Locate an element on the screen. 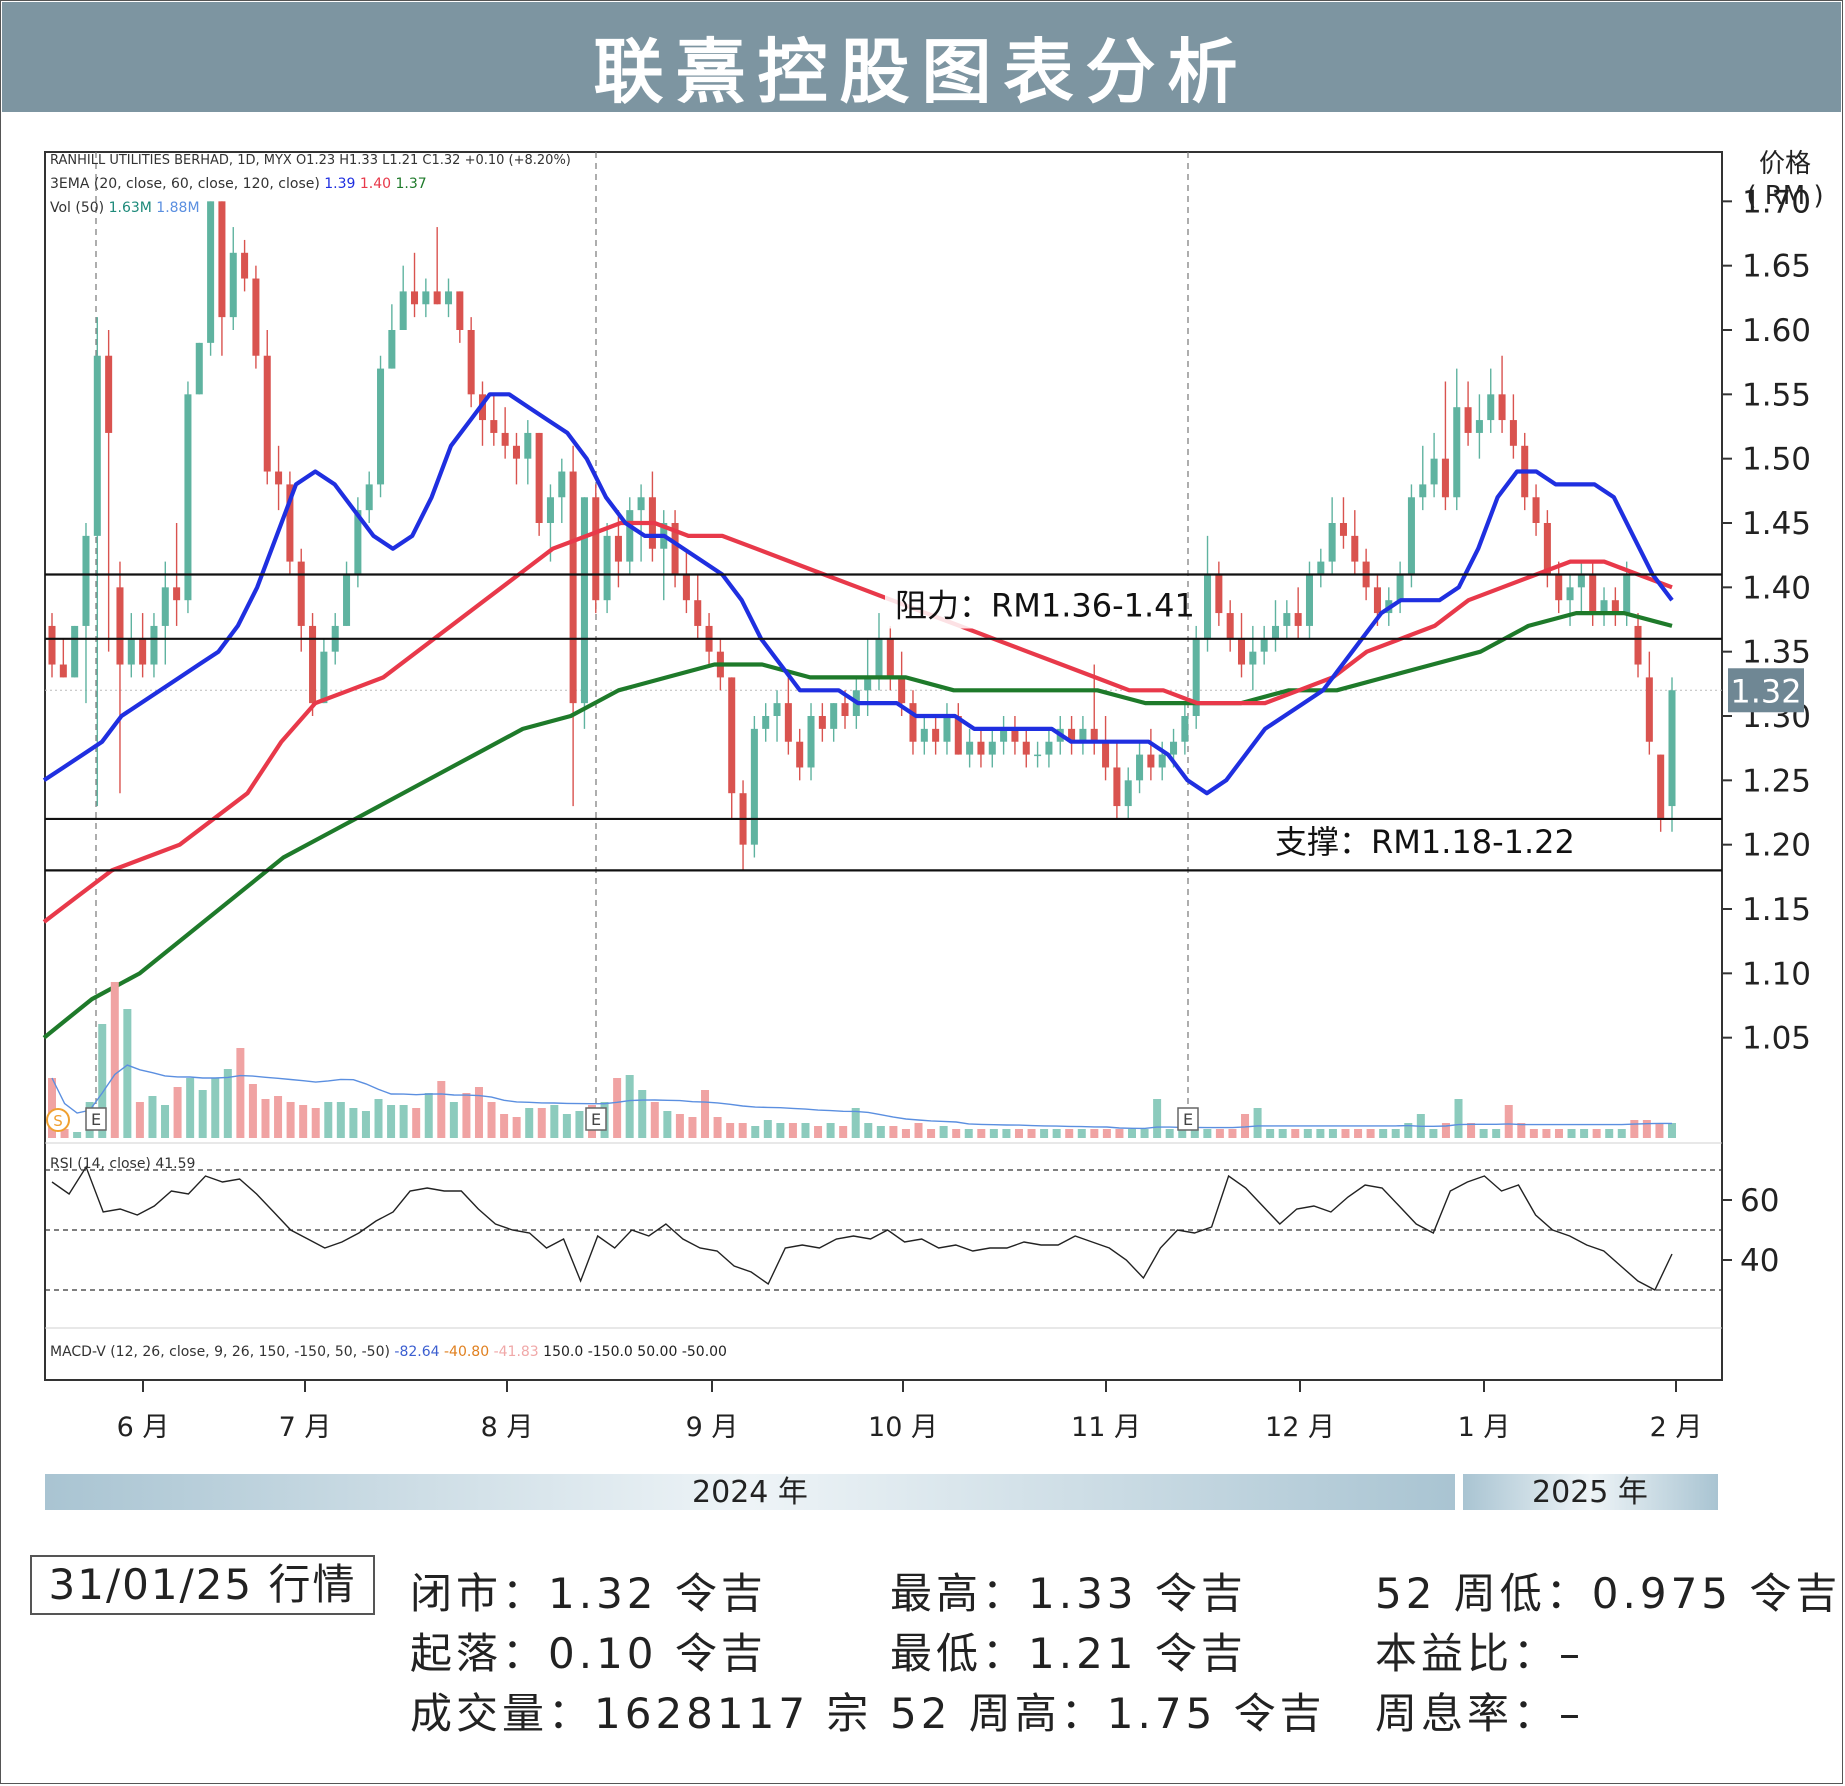 This screenshot has width=1845, height=1786. x-tick-label: 12 月 is located at coordinates (1300, 1427).